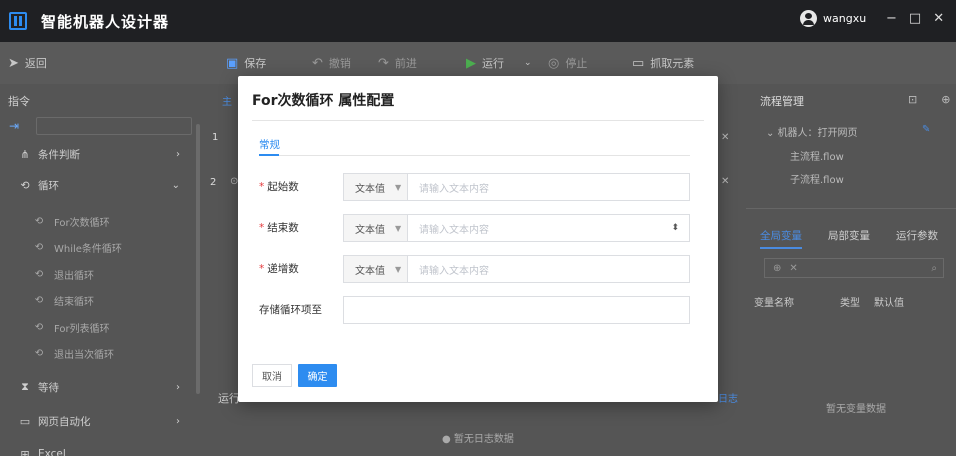 This screenshot has height=456, width=956. What do you see at coordinates (781, 238) in the screenshot?
I see `tab-global-variables: 全局变量` at bounding box center [781, 238].